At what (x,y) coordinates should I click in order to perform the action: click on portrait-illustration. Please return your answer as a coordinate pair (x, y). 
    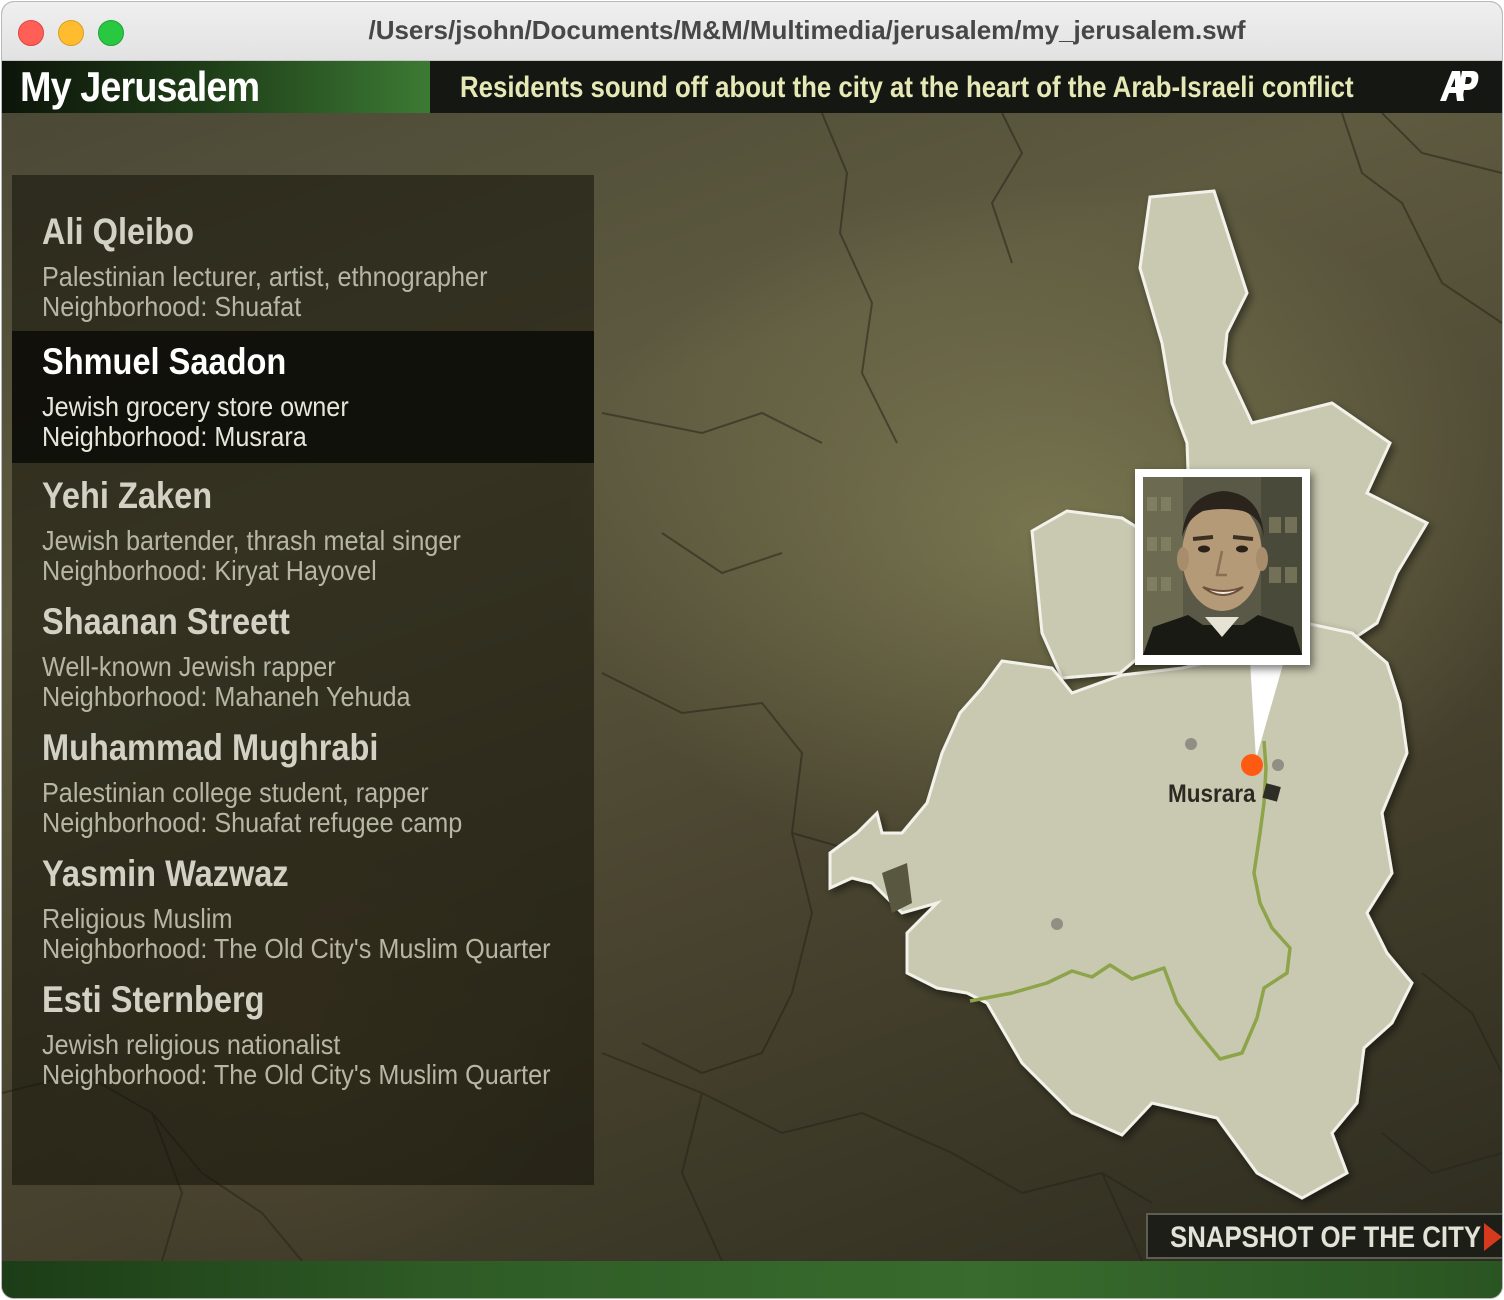
    Looking at the image, I should click on (1222, 566).